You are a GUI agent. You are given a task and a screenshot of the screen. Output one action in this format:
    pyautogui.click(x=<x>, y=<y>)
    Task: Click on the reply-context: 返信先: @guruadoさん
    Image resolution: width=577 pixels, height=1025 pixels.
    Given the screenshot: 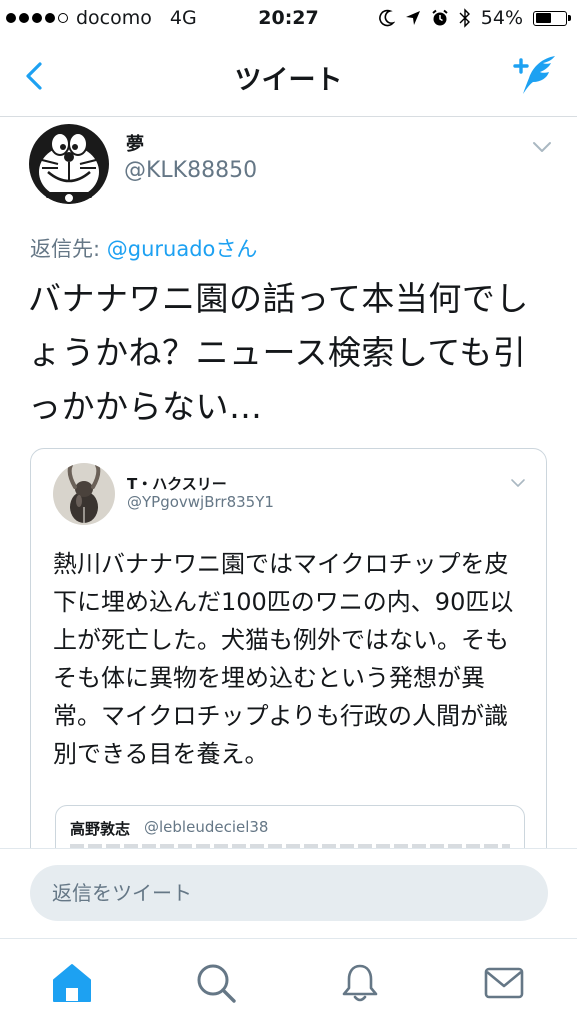 What is the action you would take?
    pyautogui.click(x=143, y=248)
    